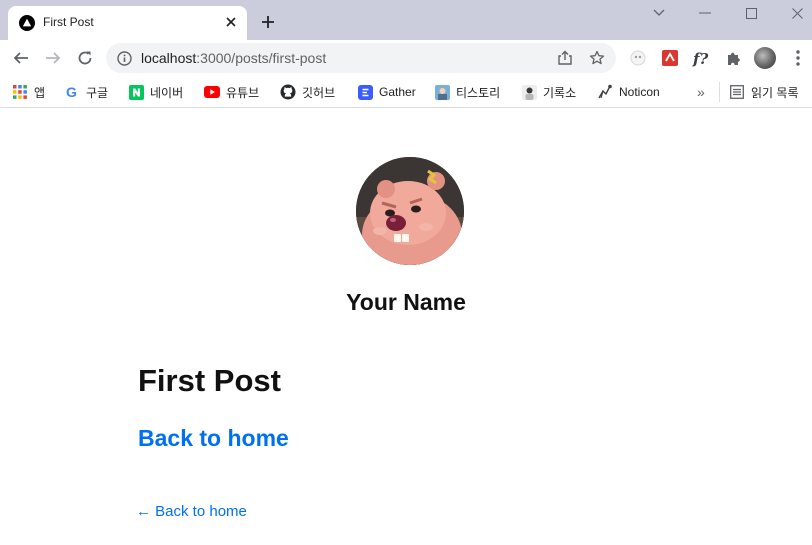 The width and height of the screenshot is (812, 545). I want to click on bookmark-apps: 앱, so click(28, 92).